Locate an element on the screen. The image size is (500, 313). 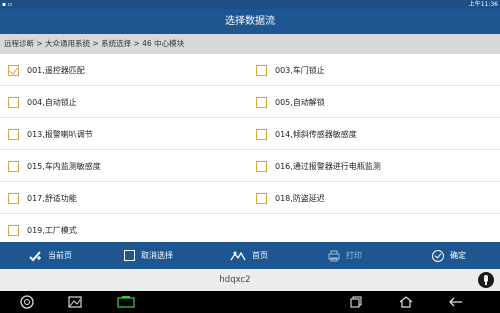
list-item-label: 014,倾斜传感器敏感度 is located at coordinates (316, 134).